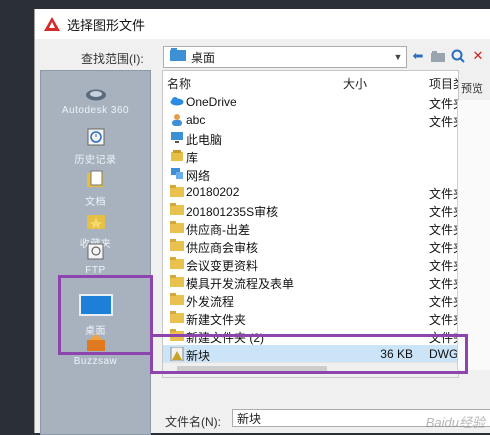  What do you see at coordinates (262, 24) in the screenshot?
I see `title-bar: 选择图形文件` at bounding box center [262, 24].